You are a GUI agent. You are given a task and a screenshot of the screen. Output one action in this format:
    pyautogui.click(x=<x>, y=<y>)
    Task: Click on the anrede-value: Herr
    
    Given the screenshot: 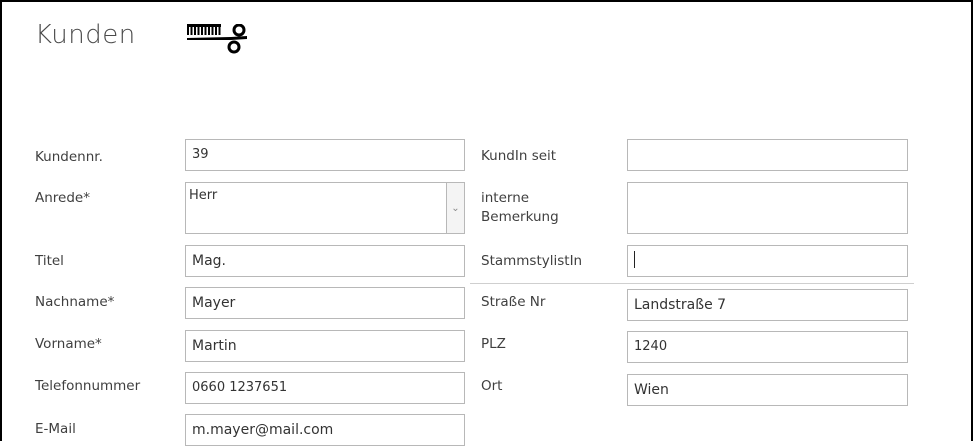 What is the action you would take?
    pyautogui.click(x=203, y=195)
    